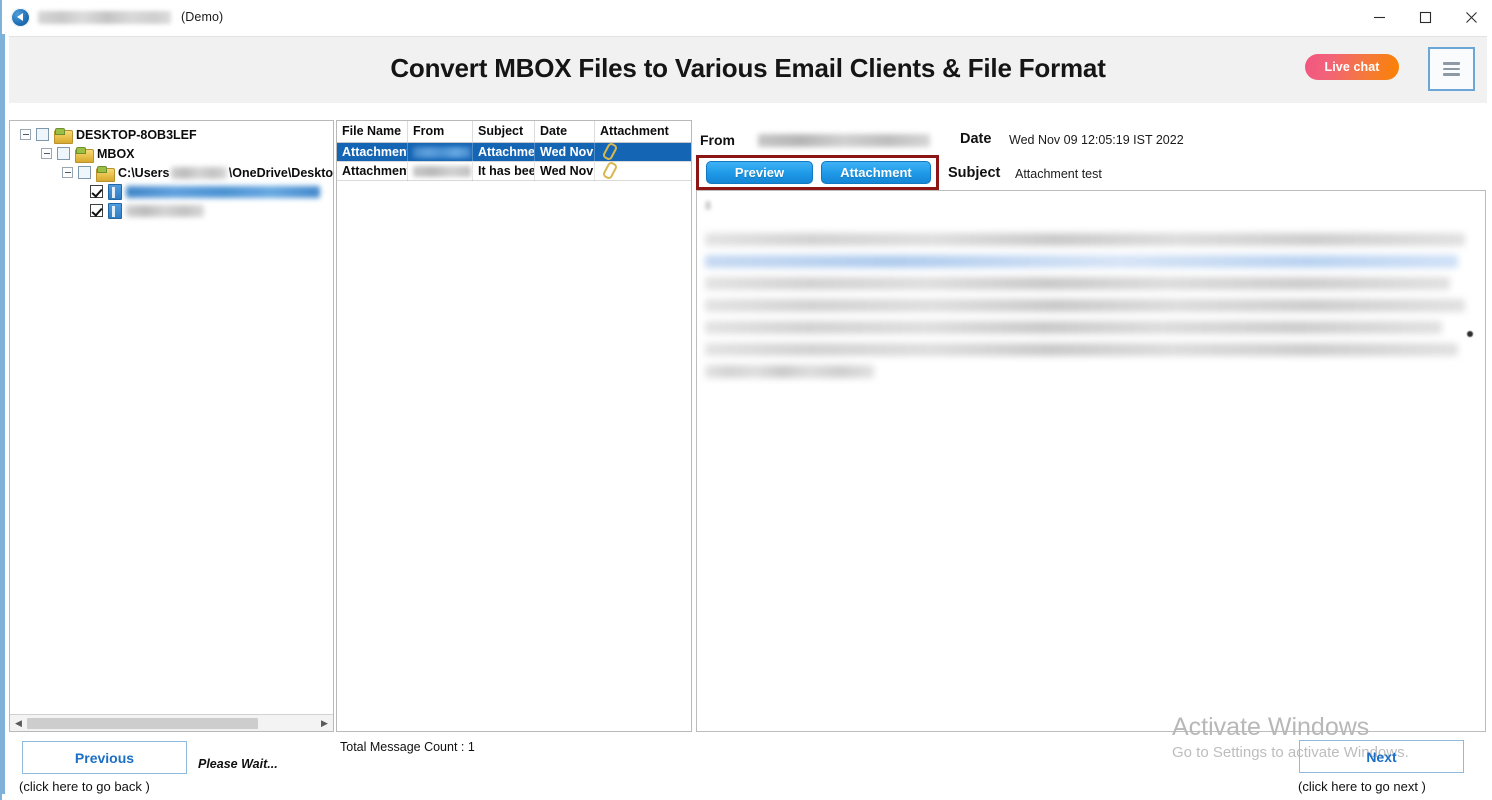  I want to click on tree-node-path-redacted, so click(199, 172).